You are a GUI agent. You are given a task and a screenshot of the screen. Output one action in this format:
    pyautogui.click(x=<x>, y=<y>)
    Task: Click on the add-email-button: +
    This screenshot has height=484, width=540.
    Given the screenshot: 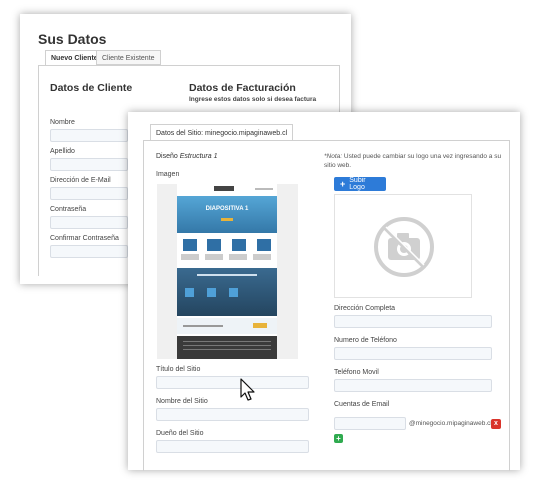 What is the action you would take?
    pyautogui.click(x=338, y=438)
    